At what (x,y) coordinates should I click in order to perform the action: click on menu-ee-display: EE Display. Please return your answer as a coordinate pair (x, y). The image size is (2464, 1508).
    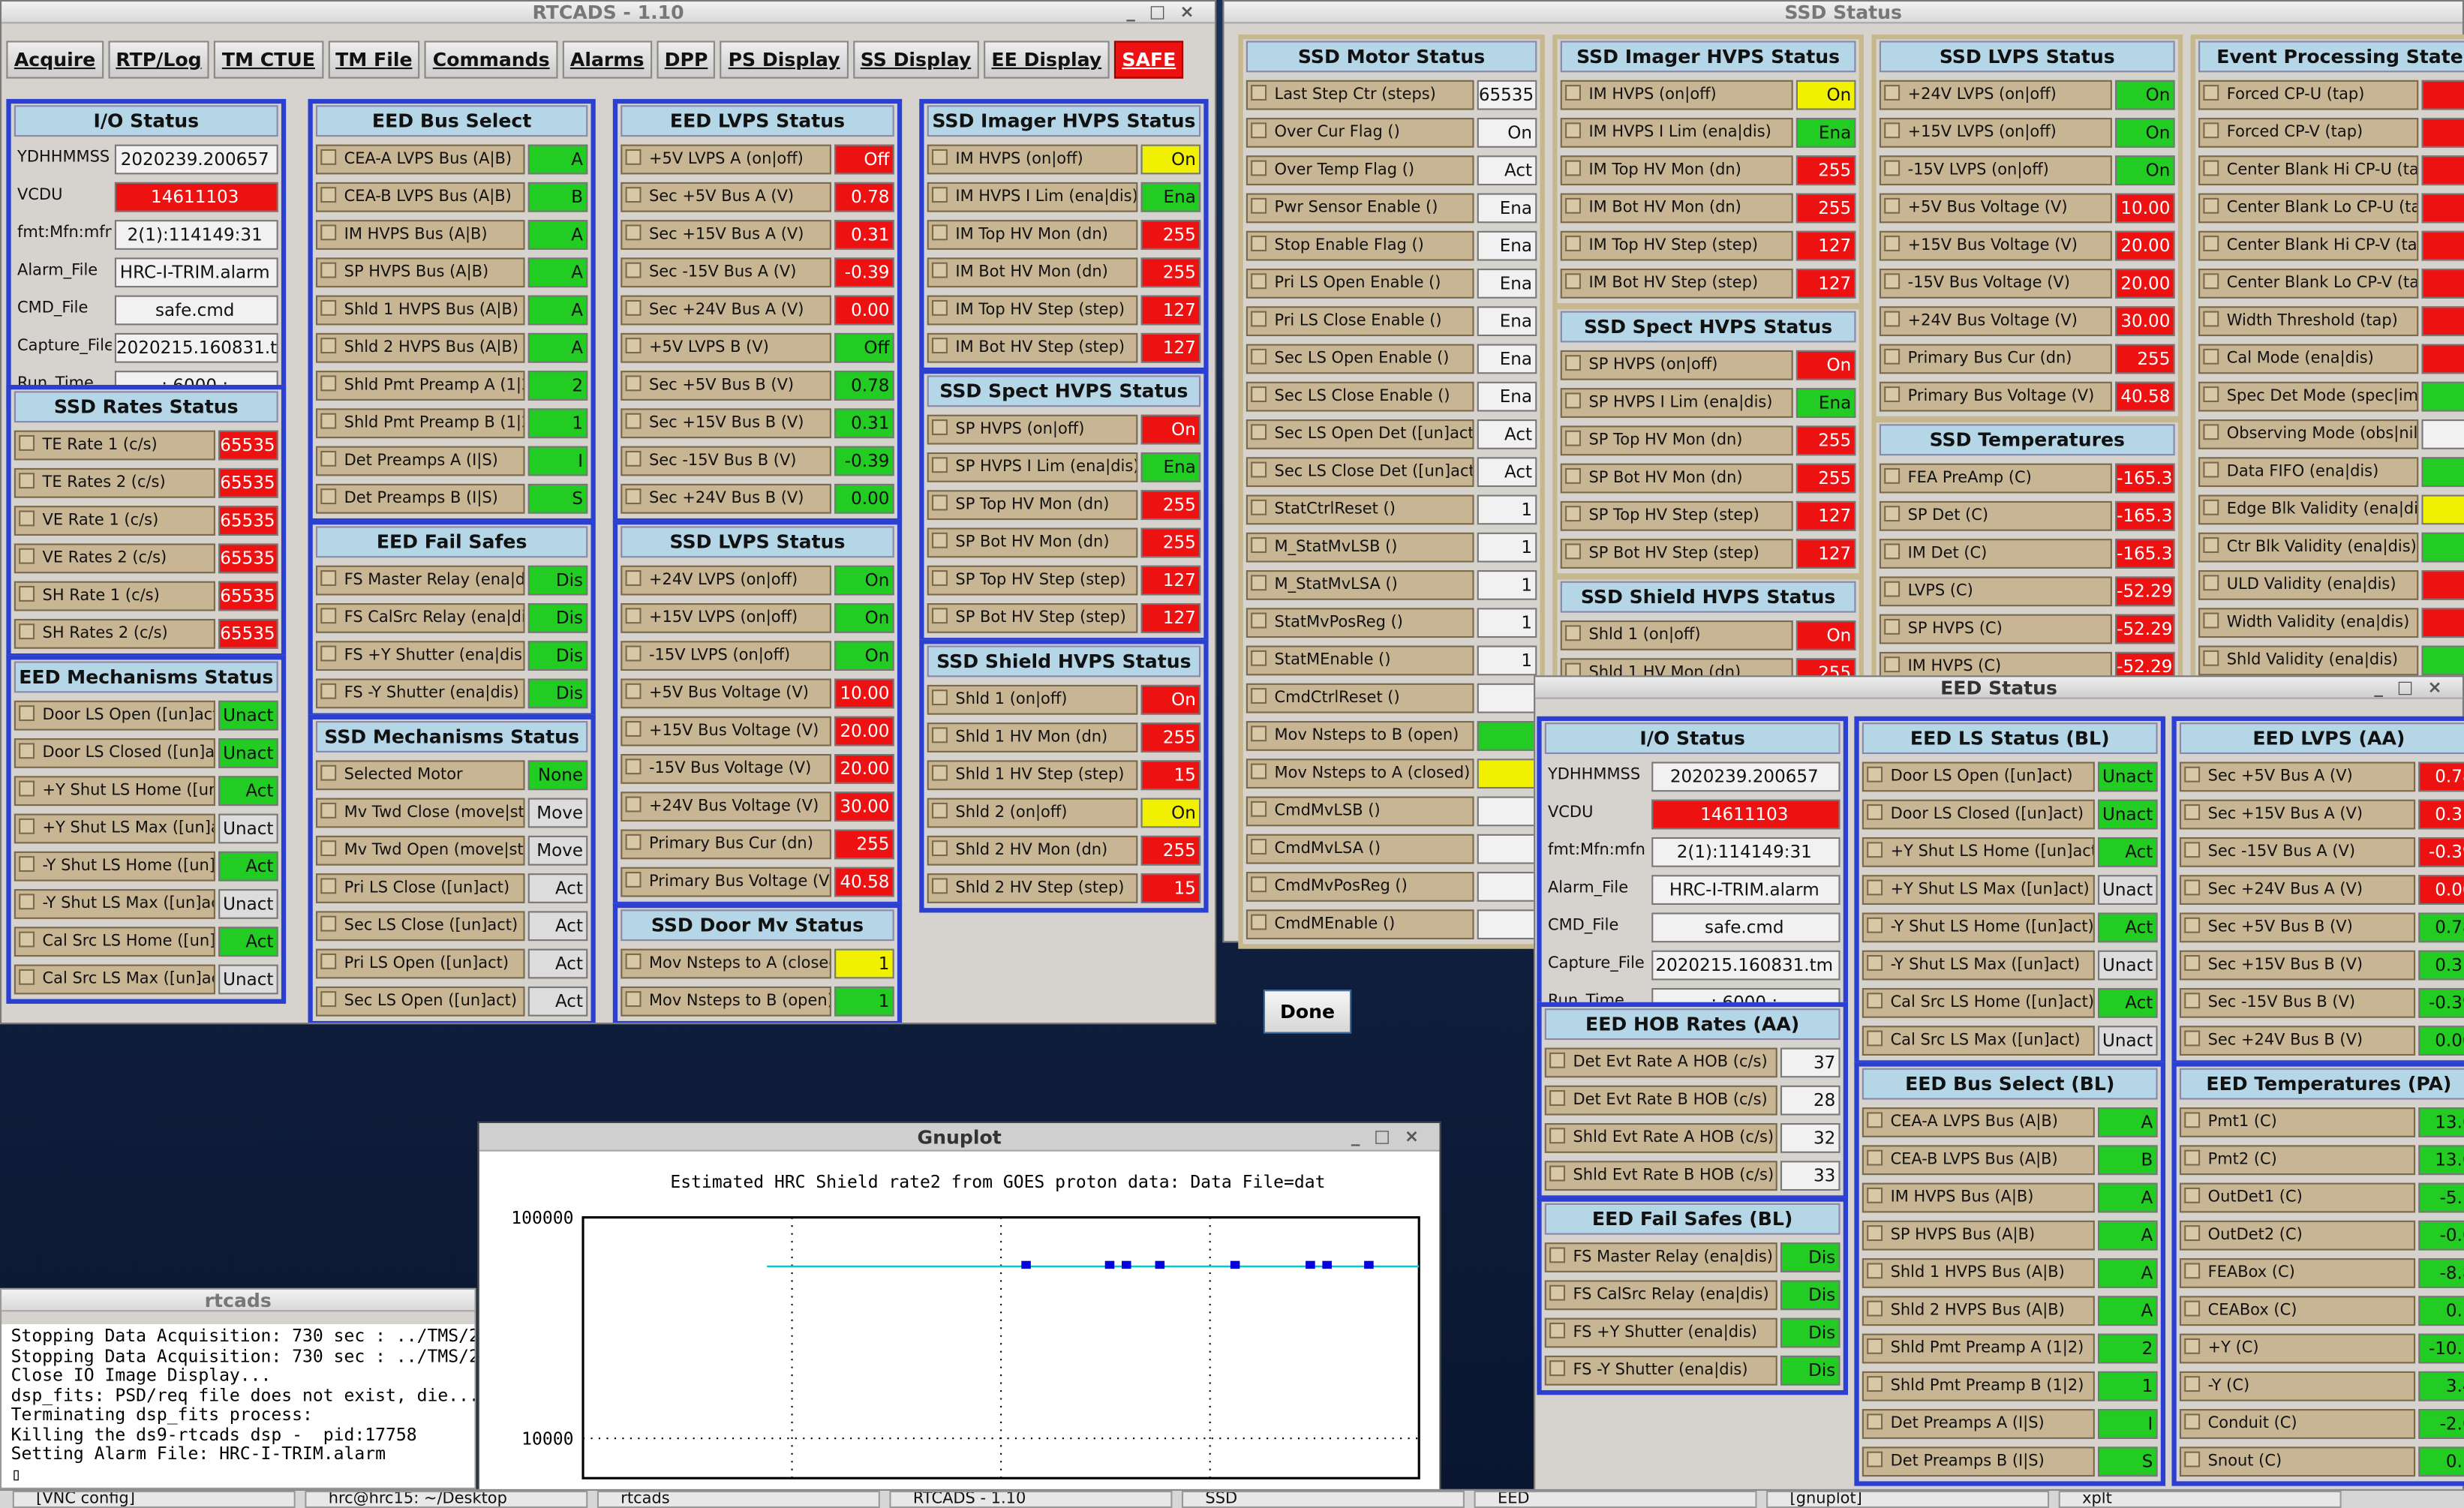
    Looking at the image, I should click on (1046, 60).